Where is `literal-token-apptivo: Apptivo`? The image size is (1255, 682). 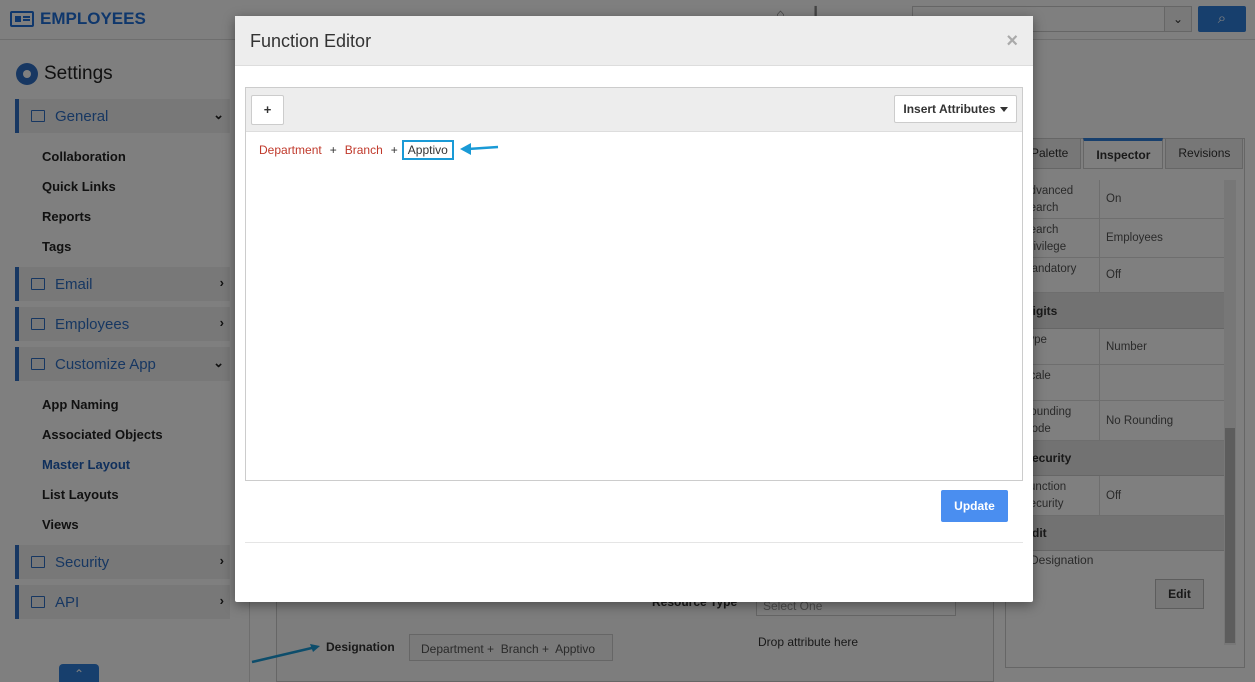
literal-token-apptivo: Apptivo is located at coordinates (427, 150).